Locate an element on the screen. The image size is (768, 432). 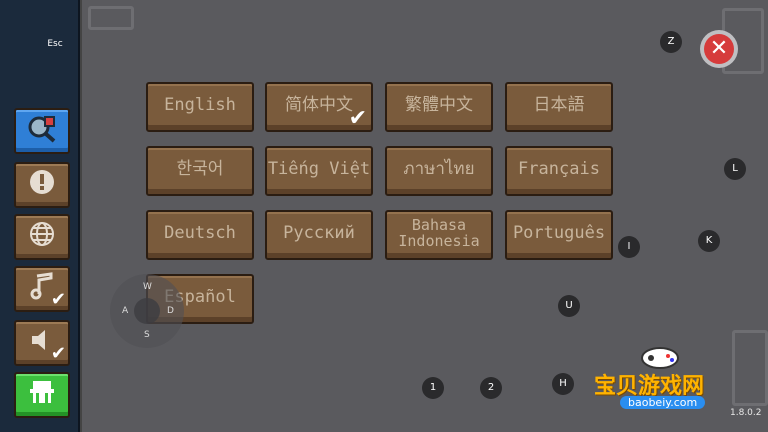
exclamation-icon is located at coordinates (42, 185).